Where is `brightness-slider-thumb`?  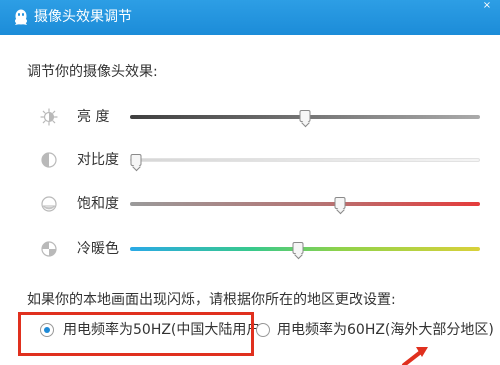 brightness-slider-thumb is located at coordinates (305, 116).